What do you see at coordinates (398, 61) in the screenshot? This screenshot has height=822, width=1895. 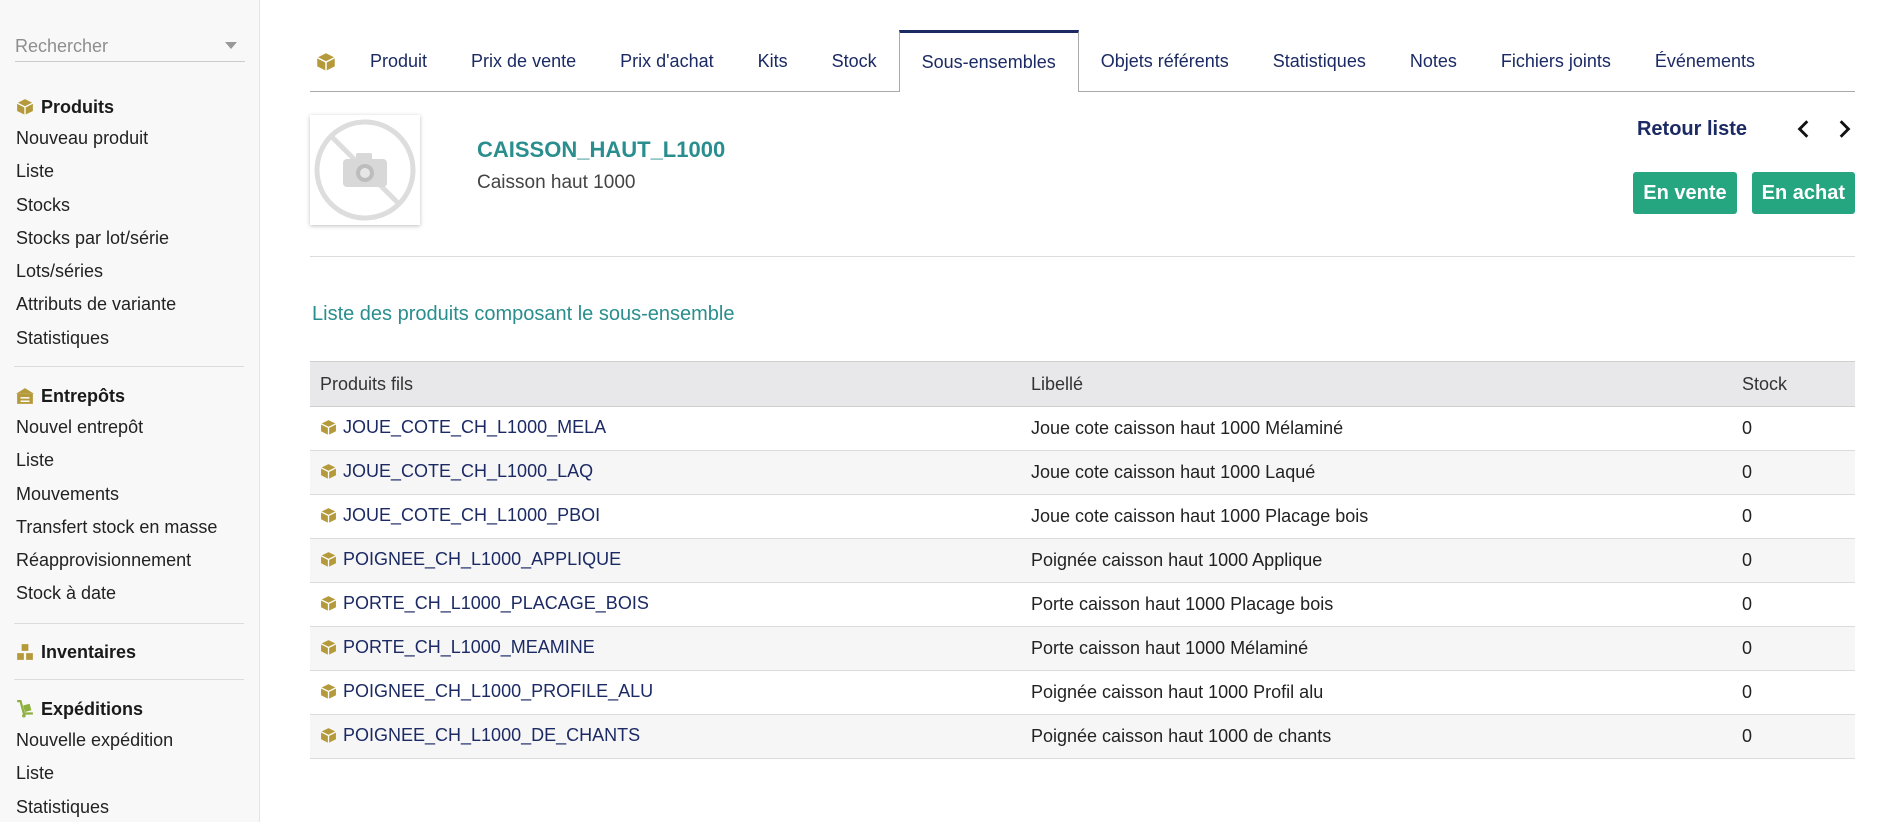 I see `tab-product: Produit` at bounding box center [398, 61].